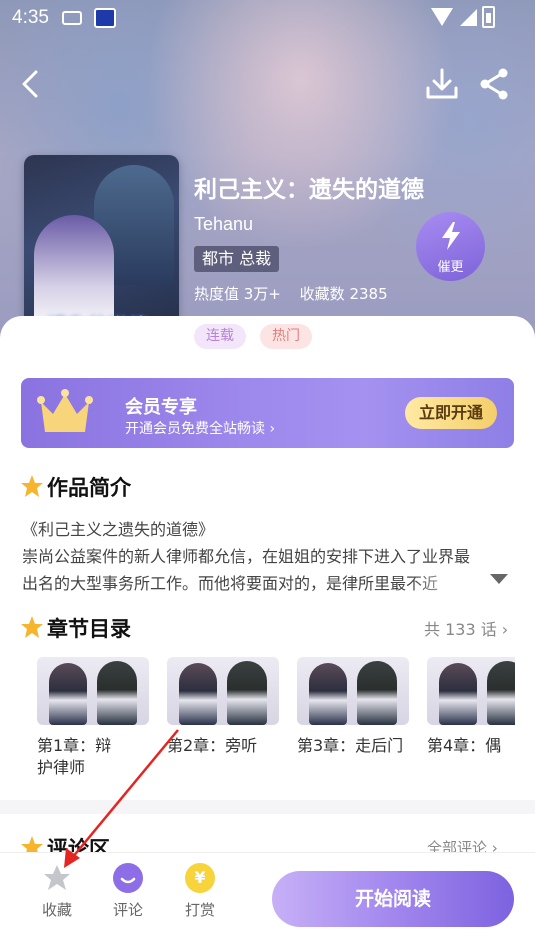 The height and width of the screenshot is (951, 535). What do you see at coordinates (451, 236) in the screenshot?
I see `lightning-icon` at bounding box center [451, 236].